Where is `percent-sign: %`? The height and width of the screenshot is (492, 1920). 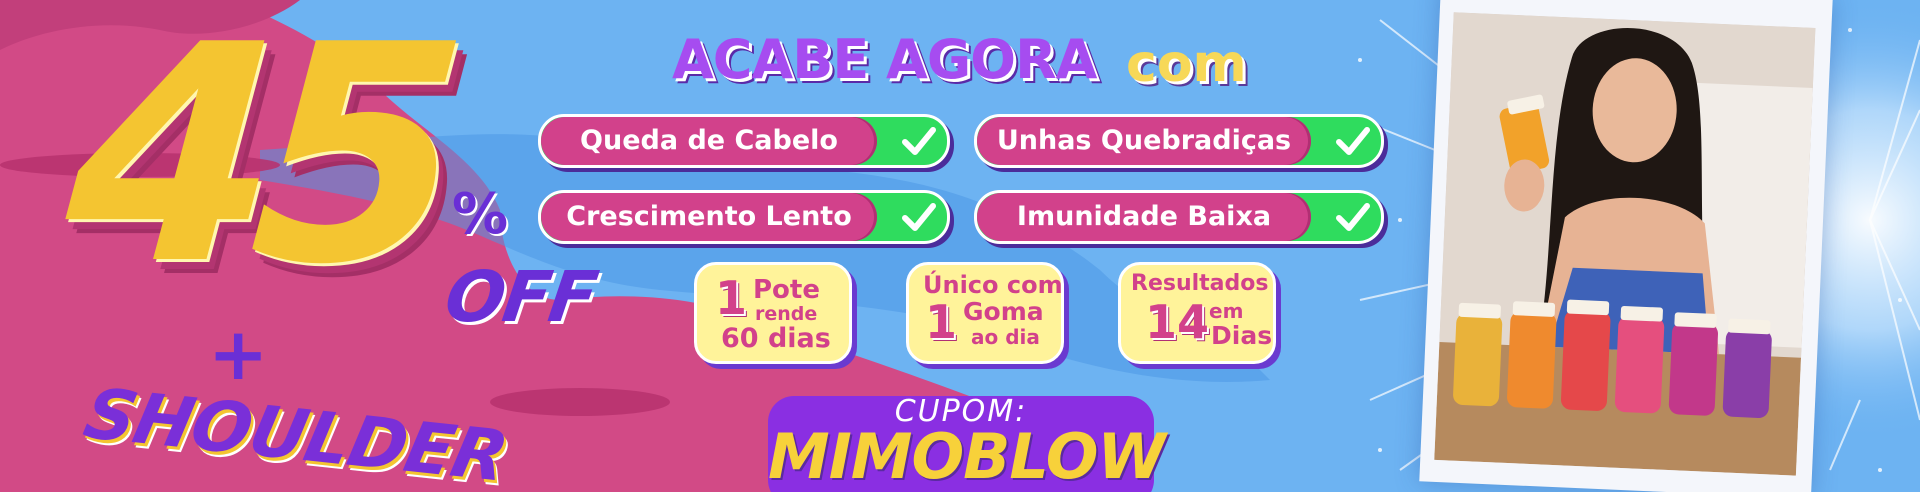 percent-sign: % is located at coordinates (480, 214).